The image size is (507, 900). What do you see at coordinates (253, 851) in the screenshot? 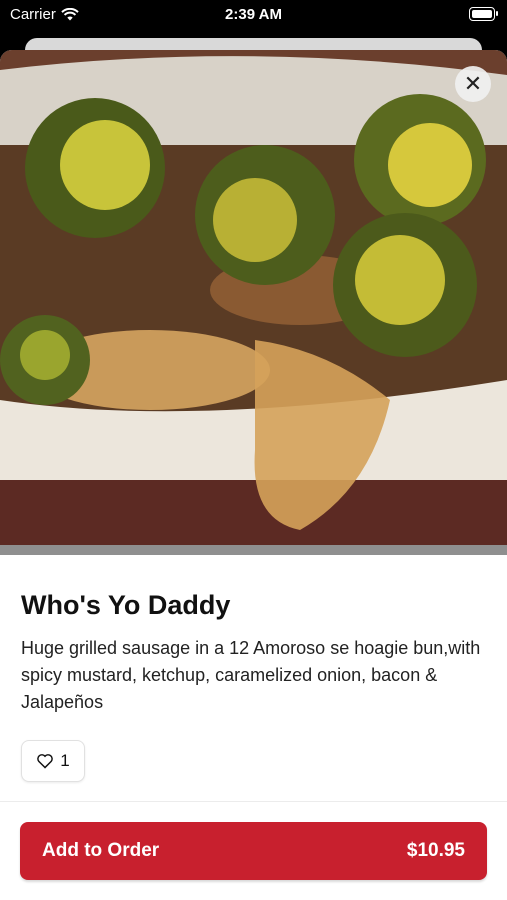
I see `add-to-order-button: Add to Order $10.95` at bounding box center [253, 851].